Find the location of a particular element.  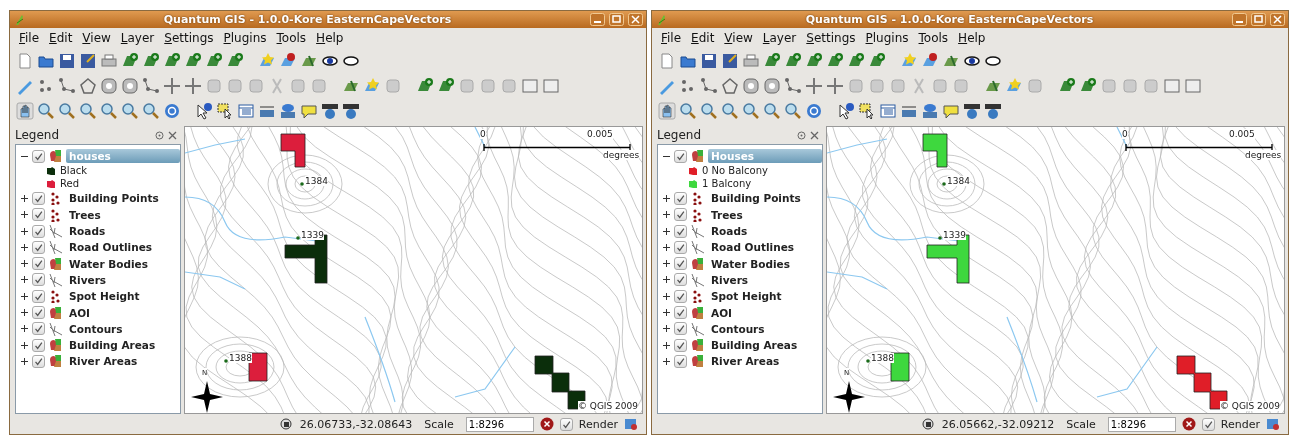

layer-name: Spot Height is located at coordinates (104, 296).